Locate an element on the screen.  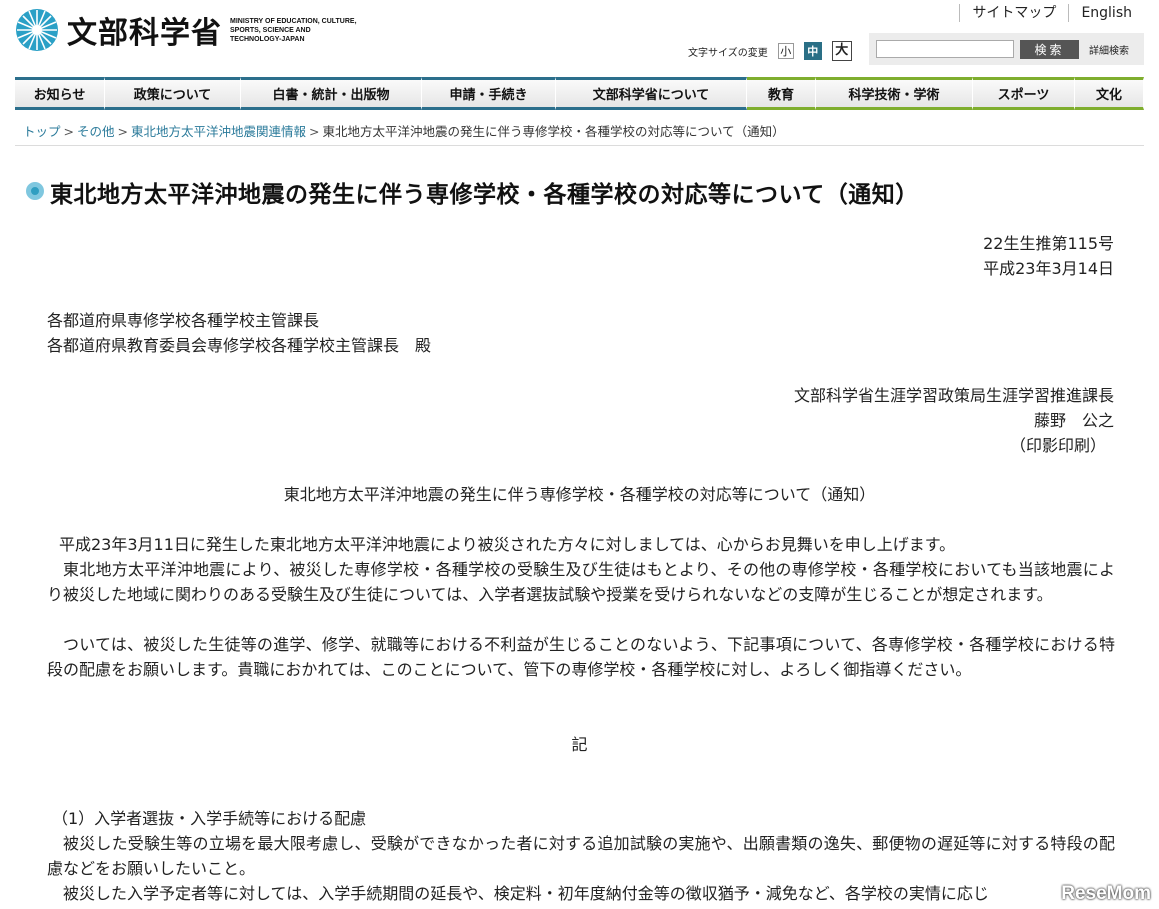
breadcrumb-earthquake-link: 東北地方太平洋沖地震関連情報 is located at coordinates (218, 131).